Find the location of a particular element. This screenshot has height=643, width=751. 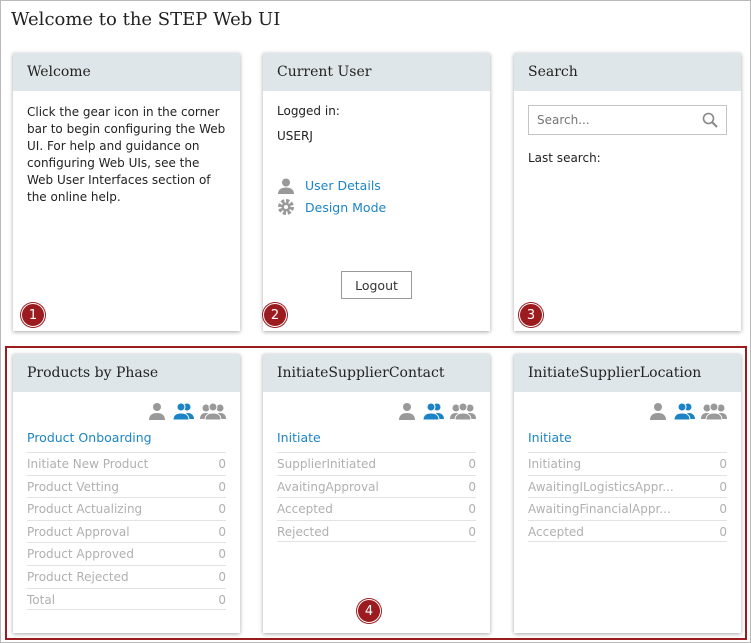

search-card: Search Last search: is located at coordinates (627, 192).